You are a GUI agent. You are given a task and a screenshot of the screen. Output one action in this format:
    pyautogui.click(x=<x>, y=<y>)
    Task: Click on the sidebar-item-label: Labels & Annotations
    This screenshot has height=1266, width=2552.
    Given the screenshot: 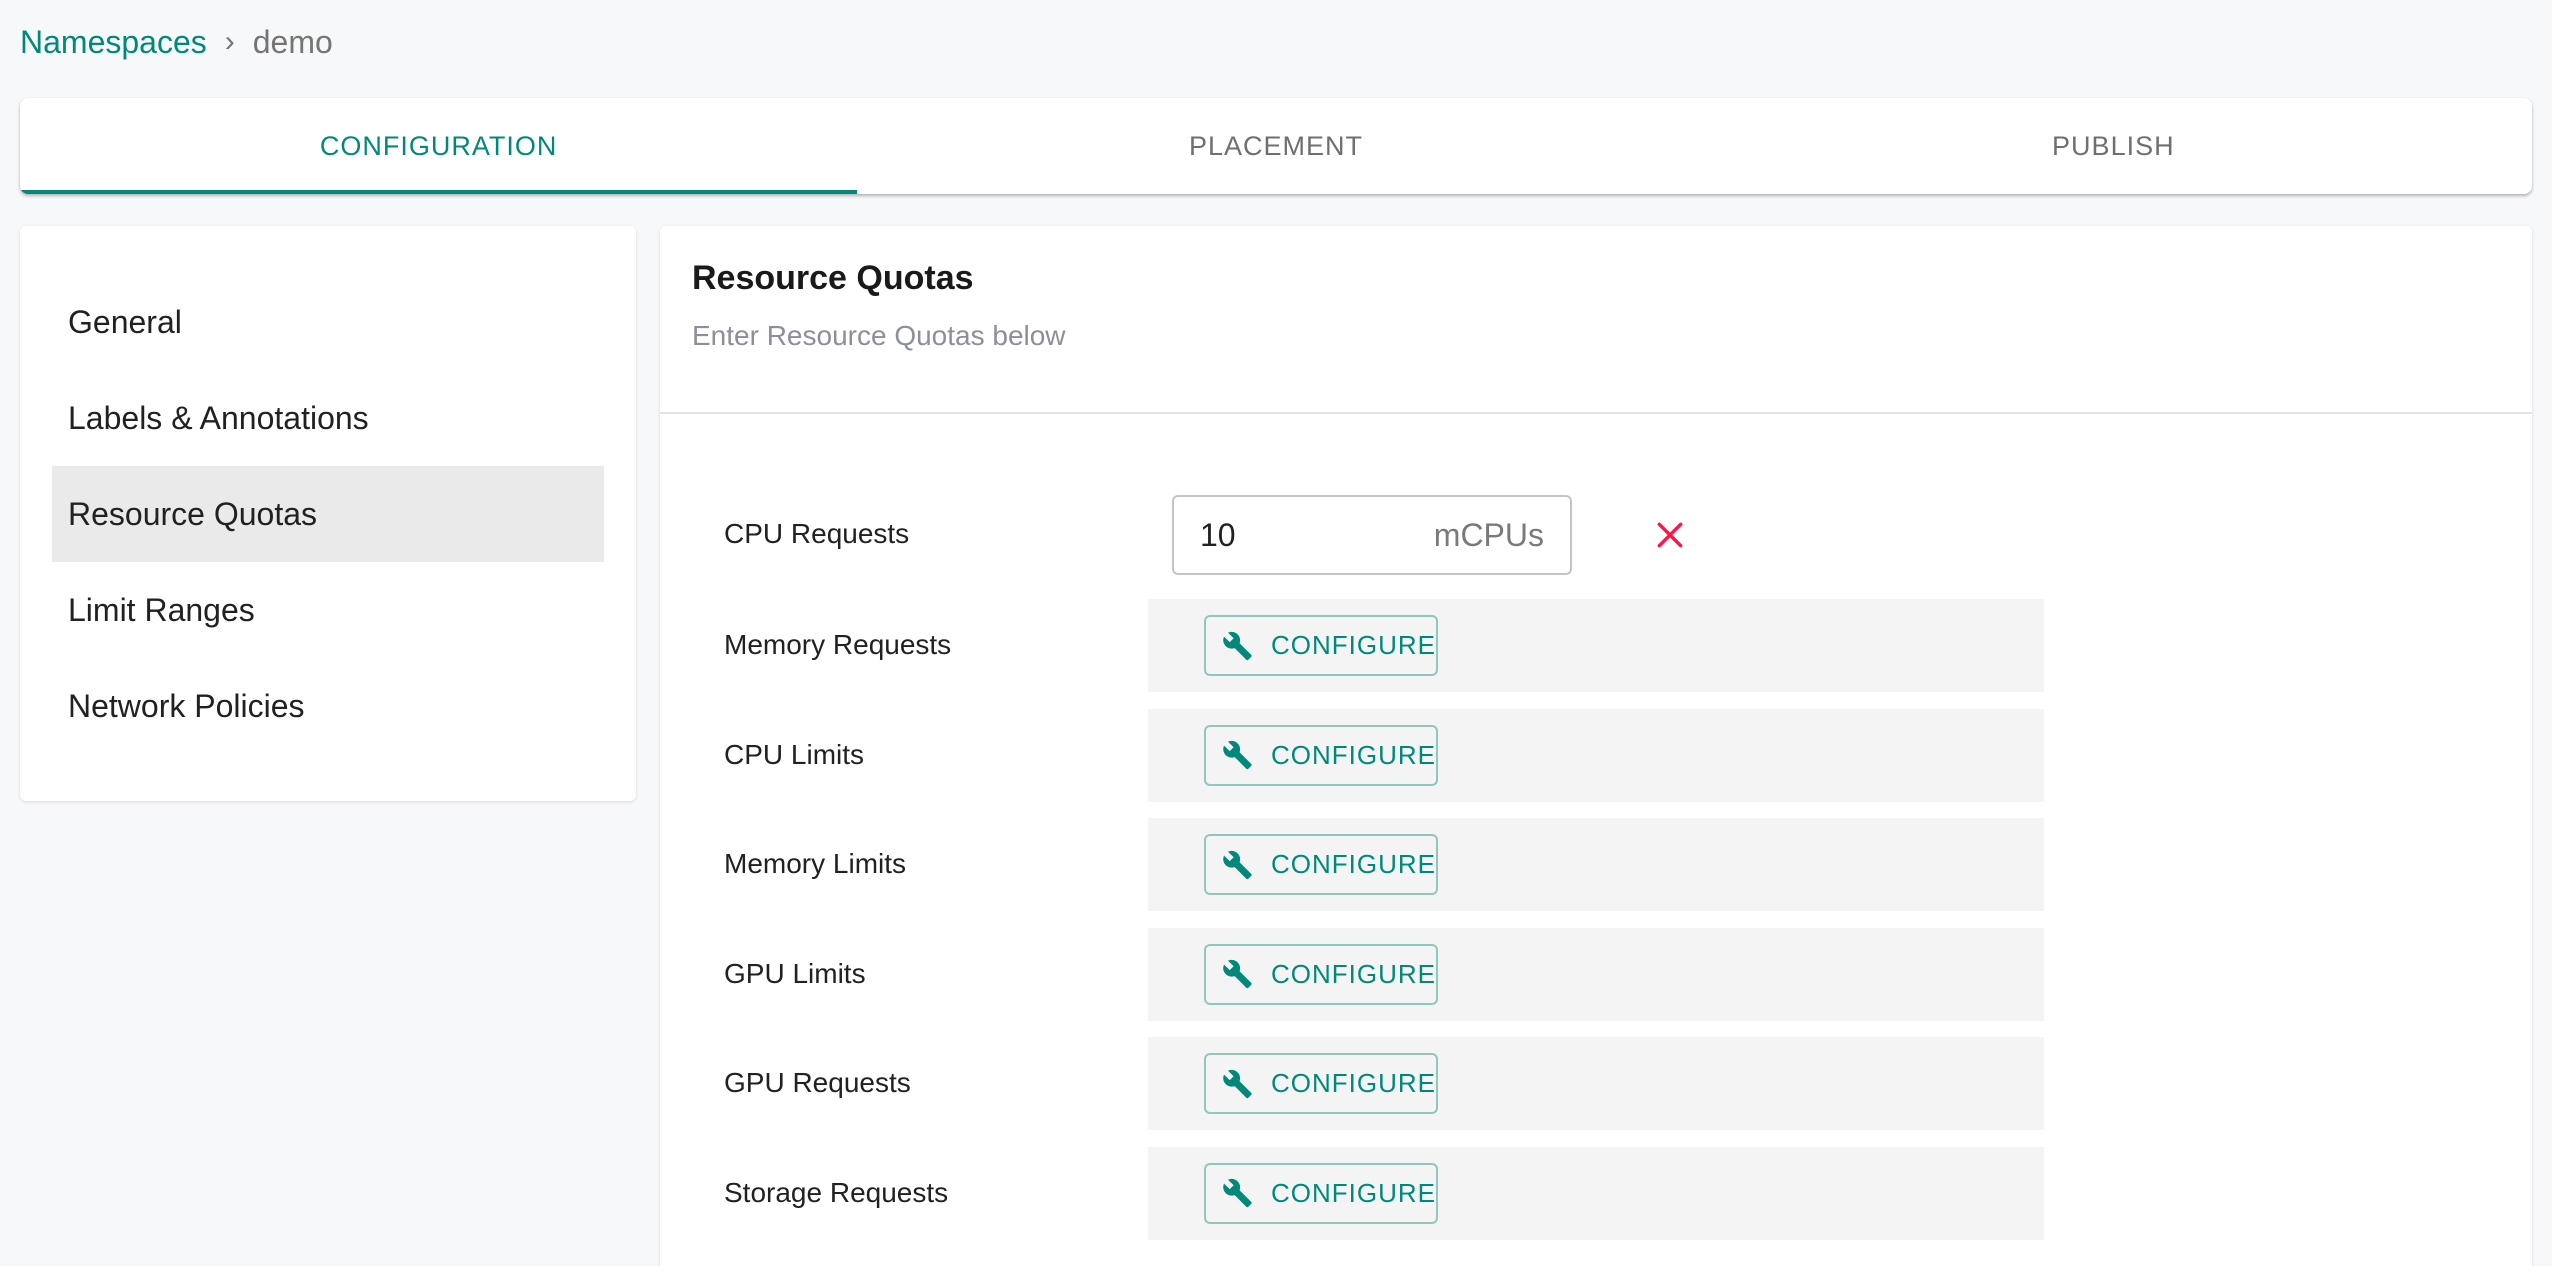 What is the action you would take?
    pyautogui.click(x=218, y=417)
    